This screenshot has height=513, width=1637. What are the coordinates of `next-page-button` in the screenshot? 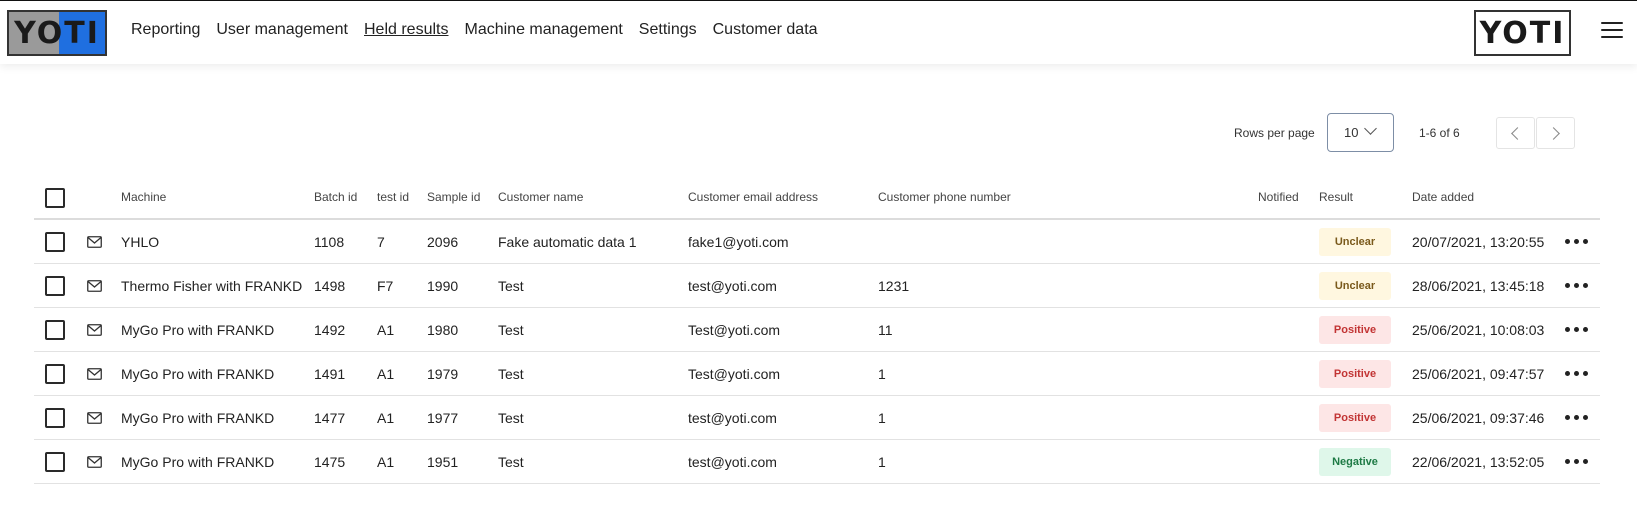 It's located at (1555, 133).